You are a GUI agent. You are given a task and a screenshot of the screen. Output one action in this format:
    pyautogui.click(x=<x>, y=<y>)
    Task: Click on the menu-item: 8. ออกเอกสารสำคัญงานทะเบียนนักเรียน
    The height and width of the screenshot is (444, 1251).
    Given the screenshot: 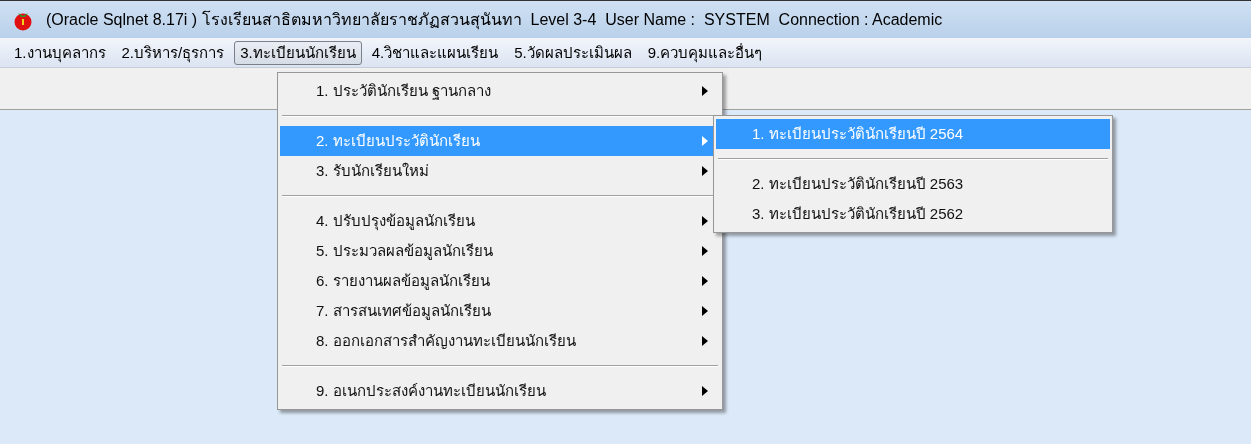 What is the action you would take?
    pyautogui.click(x=500, y=341)
    